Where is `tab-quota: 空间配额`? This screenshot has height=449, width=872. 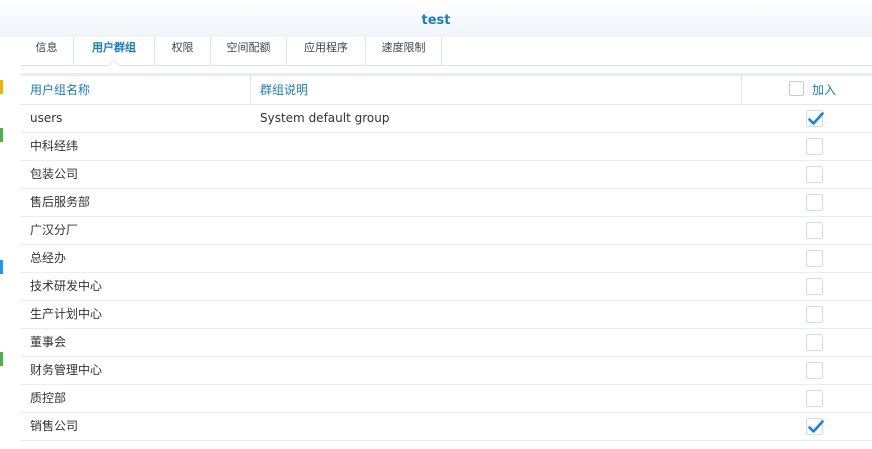
tab-quota: 空间配额 is located at coordinates (249, 51).